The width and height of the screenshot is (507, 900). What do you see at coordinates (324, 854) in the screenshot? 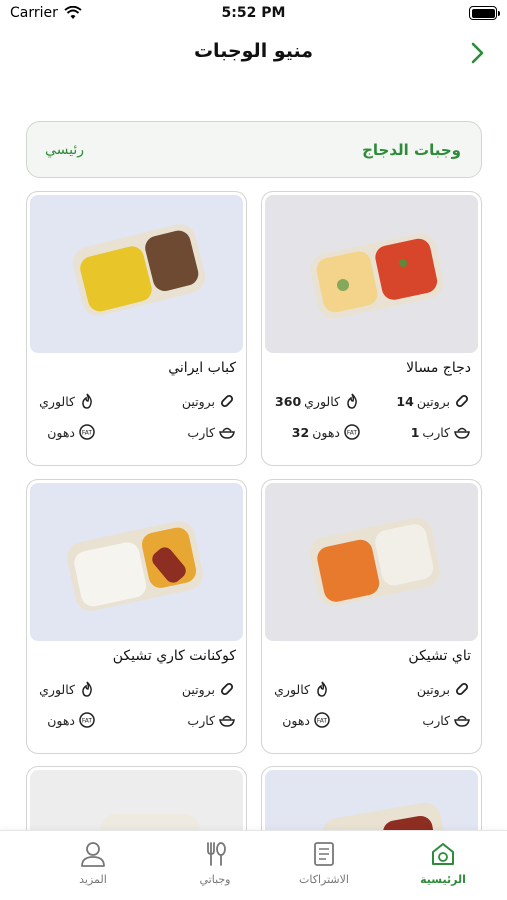
I see `clipboard-icon` at bounding box center [324, 854].